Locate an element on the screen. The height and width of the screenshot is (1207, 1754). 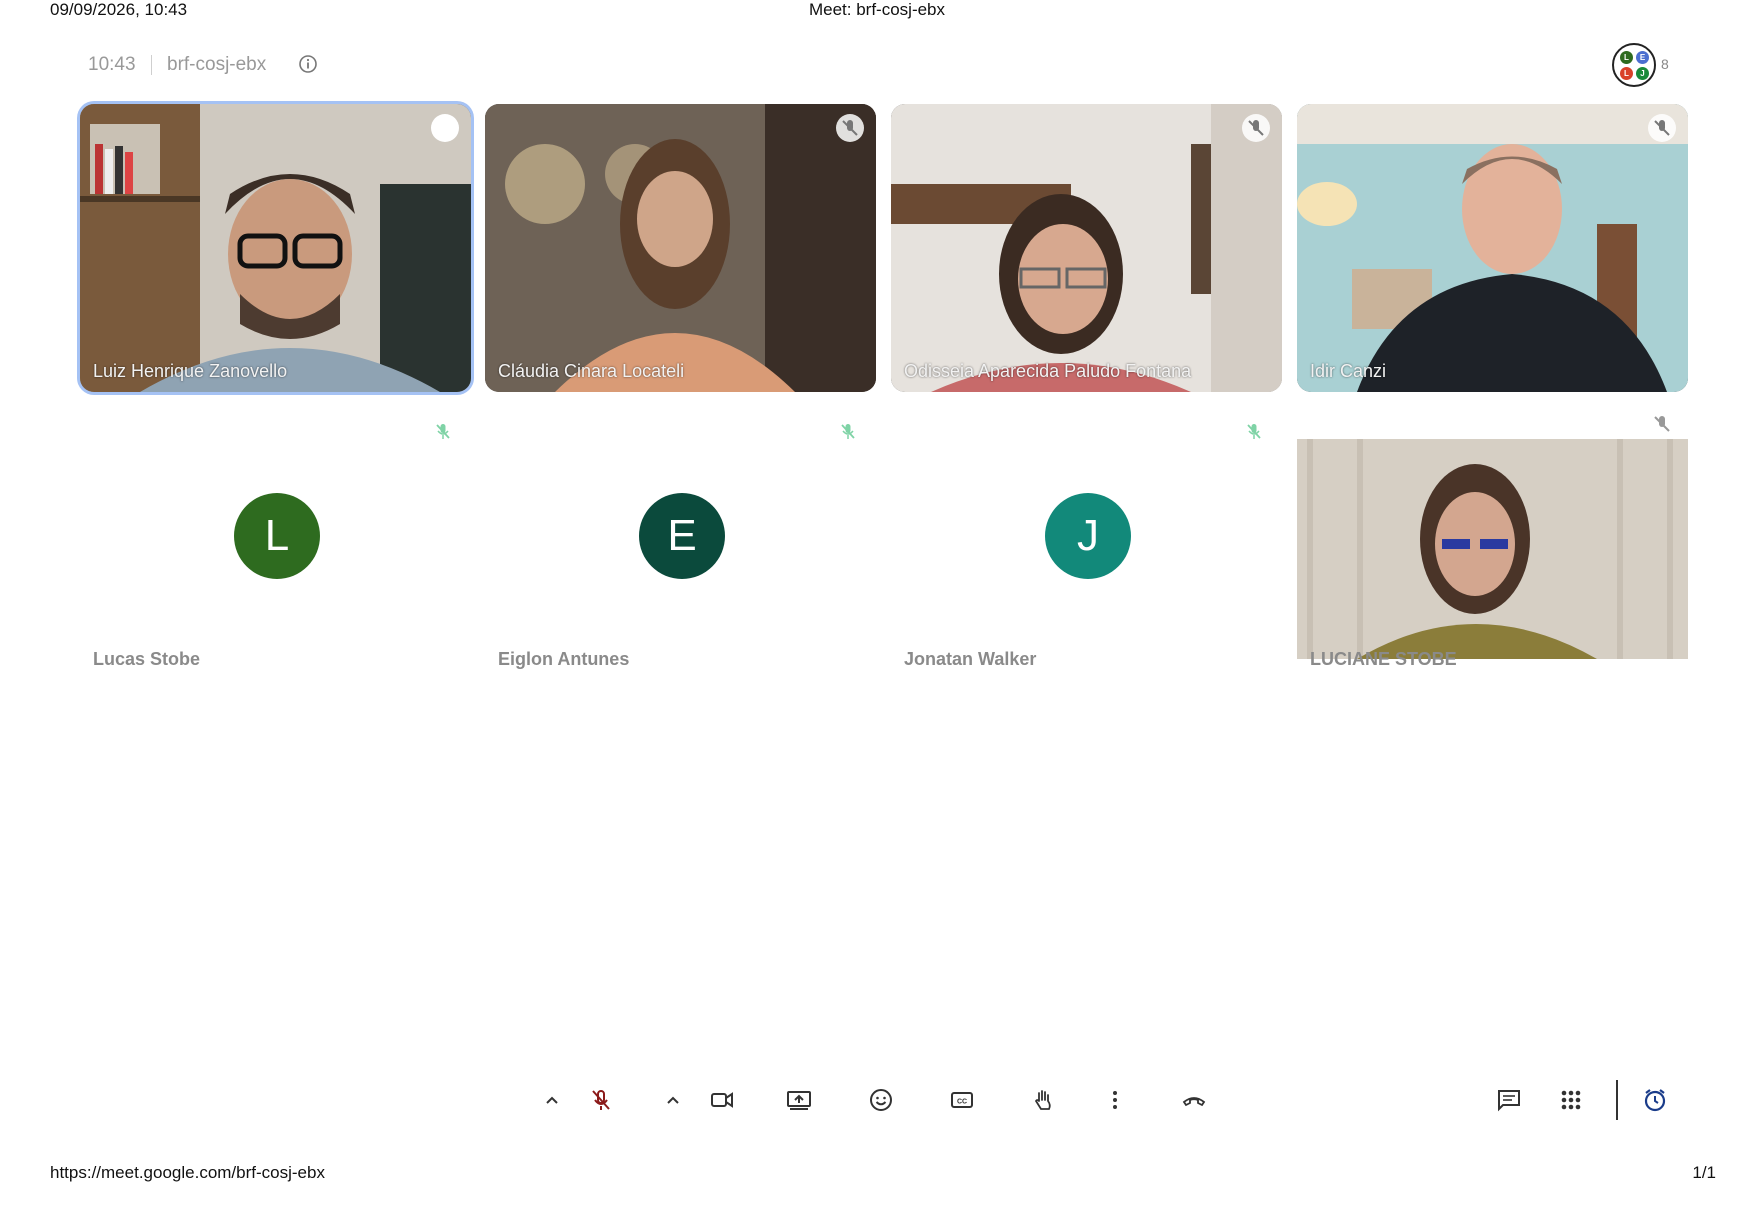
activities-icon is located at coordinates (1571, 1100).